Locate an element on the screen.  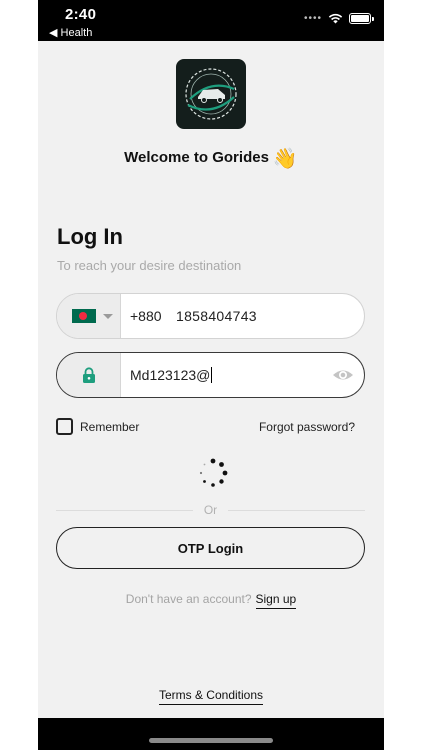
signal-icon: •••• is located at coordinates (312, 18).